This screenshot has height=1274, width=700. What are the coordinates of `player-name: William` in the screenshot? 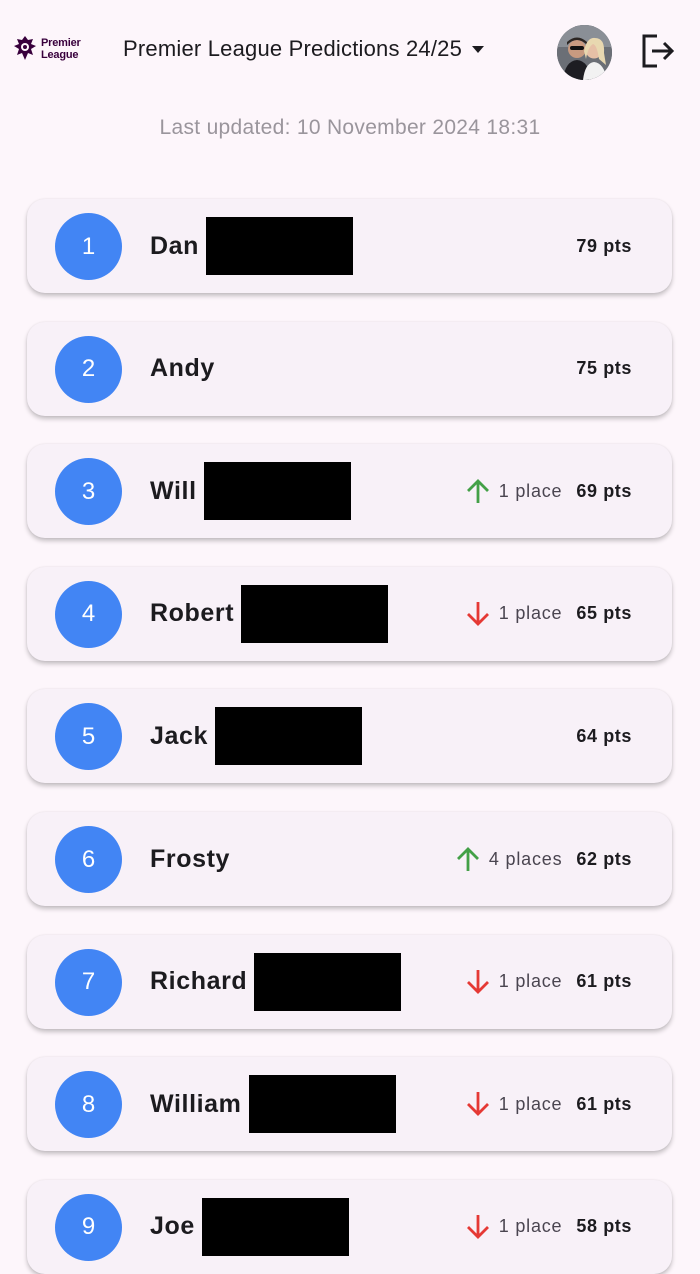 It's located at (196, 1103).